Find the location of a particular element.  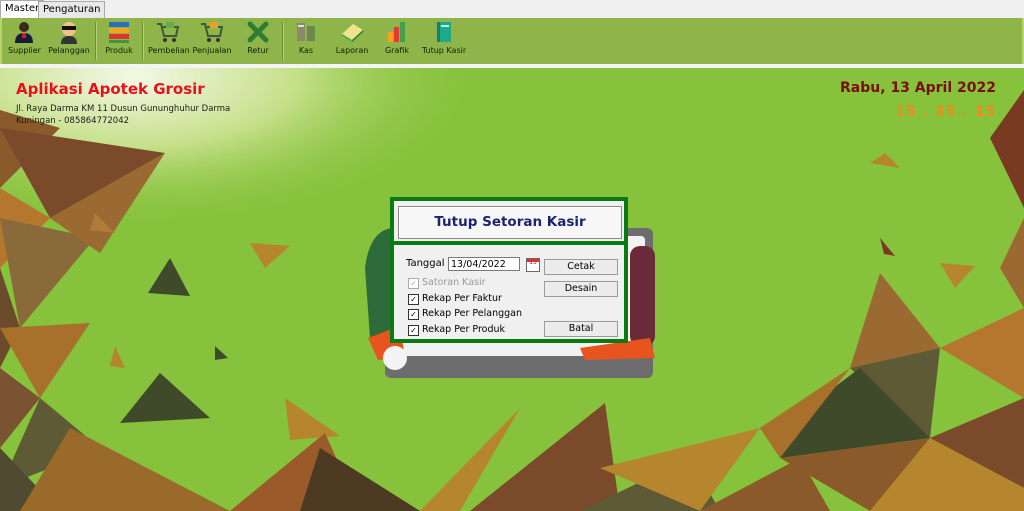

rekap-produk-label: Rekap Per Produk is located at coordinates (464, 329).